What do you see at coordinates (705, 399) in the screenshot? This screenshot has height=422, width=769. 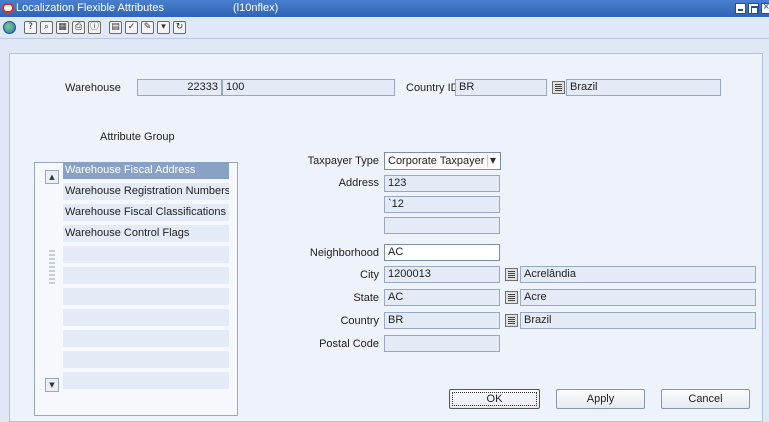 I see `cancel-button: Cancel` at bounding box center [705, 399].